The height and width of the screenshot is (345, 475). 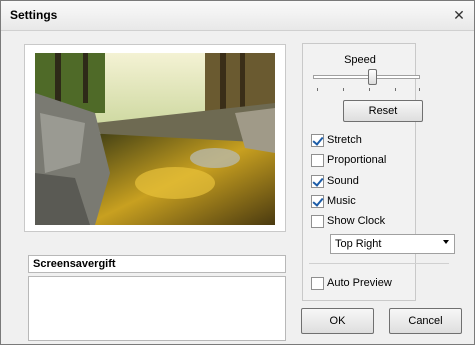 What do you see at coordinates (356, 221) in the screenshot?
I see `show-clock-label: Show Clock` at bounding box center [356, 221].